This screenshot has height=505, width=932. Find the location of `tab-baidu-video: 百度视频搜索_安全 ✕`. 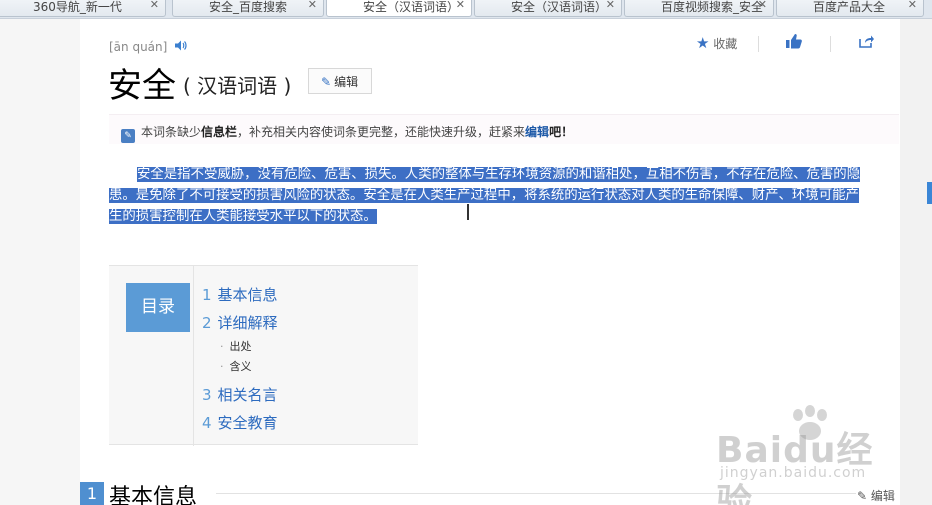

tab-baidu-video: 百度视频搜索_安全 ✕ is located at coordinates (699, 8).